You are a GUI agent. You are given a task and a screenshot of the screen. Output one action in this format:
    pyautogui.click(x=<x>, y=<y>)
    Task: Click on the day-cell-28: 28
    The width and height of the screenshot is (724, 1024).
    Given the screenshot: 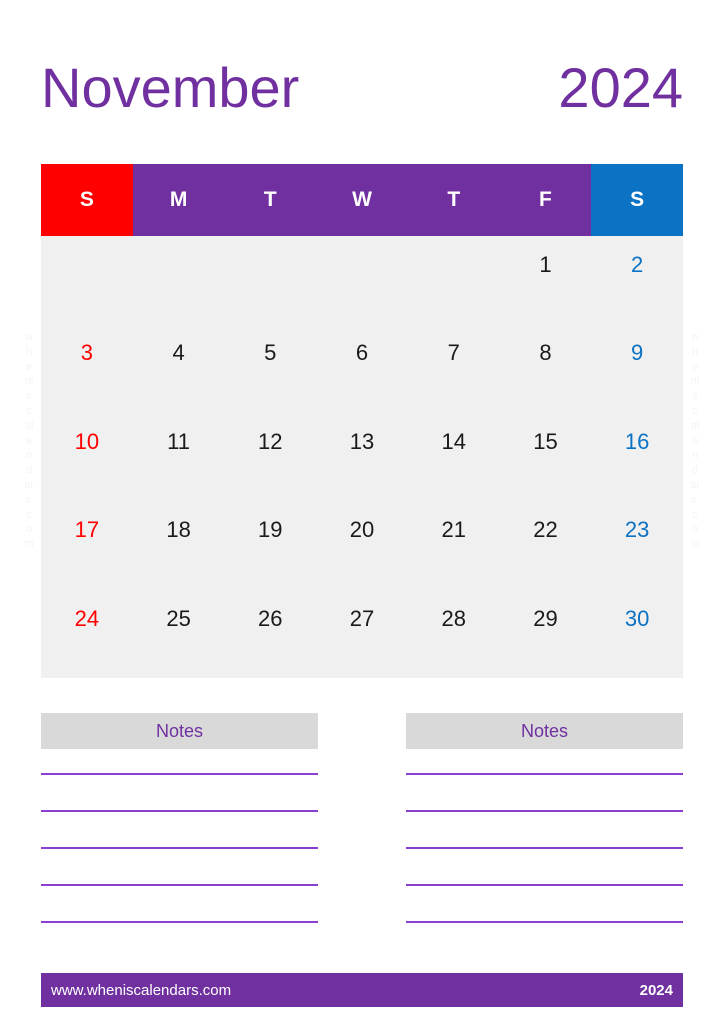 What is the action you would take?
    pyautogui.click(x=454, y=634)
    